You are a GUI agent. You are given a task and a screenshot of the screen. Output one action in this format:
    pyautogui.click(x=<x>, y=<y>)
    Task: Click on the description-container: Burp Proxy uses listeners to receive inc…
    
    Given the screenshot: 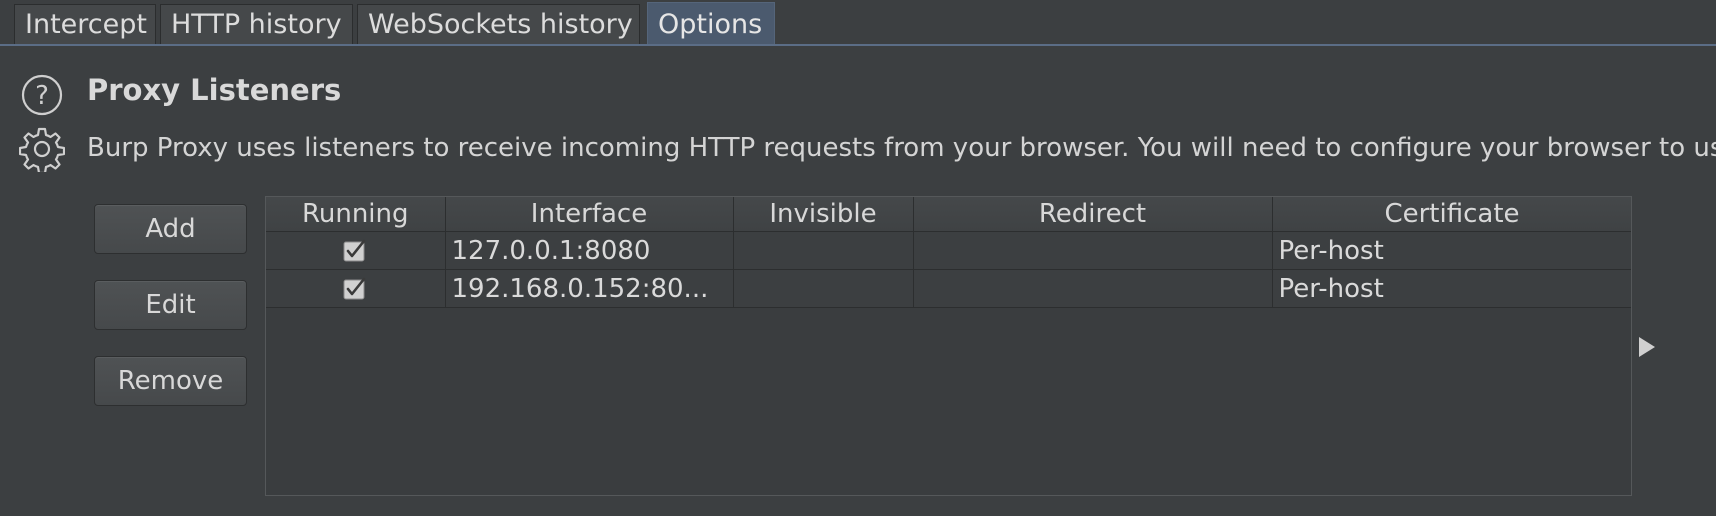 What is the action you would take?
    pyautogui.click(x=858, y=150)
    